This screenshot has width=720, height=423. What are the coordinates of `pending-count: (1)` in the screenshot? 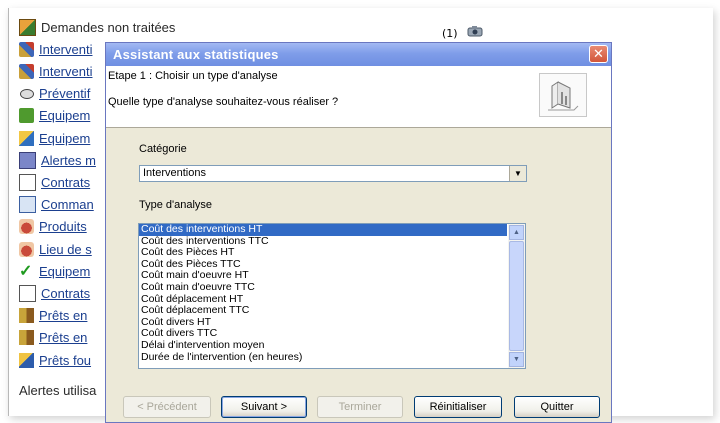 It's located at (450, 33).